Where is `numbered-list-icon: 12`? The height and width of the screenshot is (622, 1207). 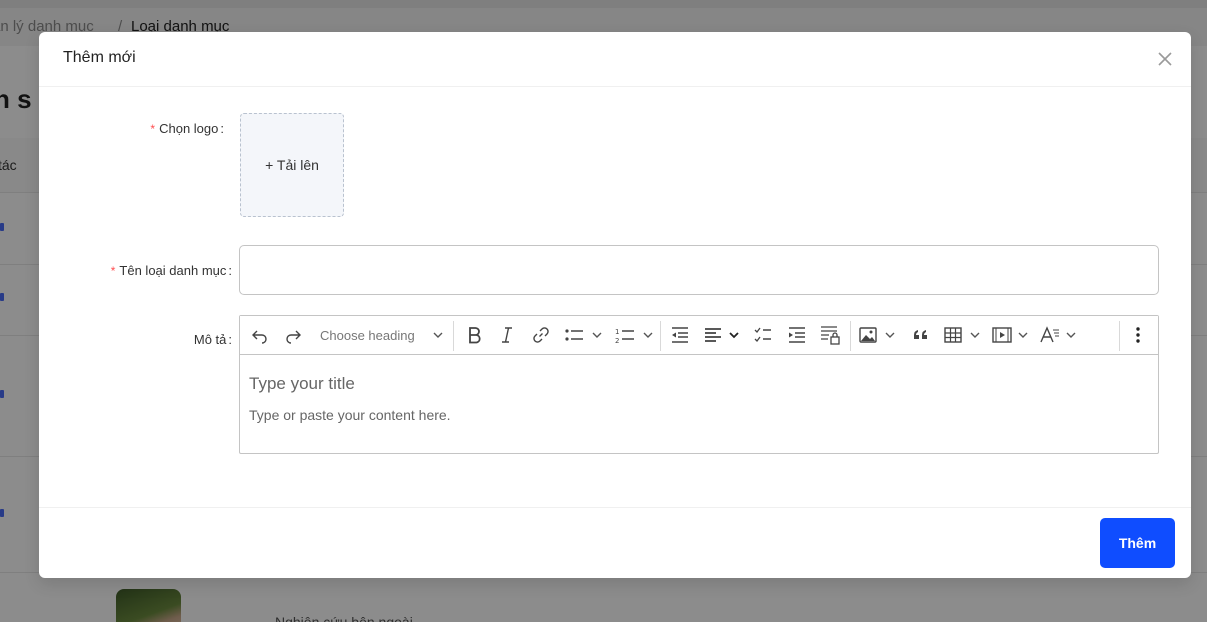 numbered-list-icon: 12 is located at coordinates (634, 335).